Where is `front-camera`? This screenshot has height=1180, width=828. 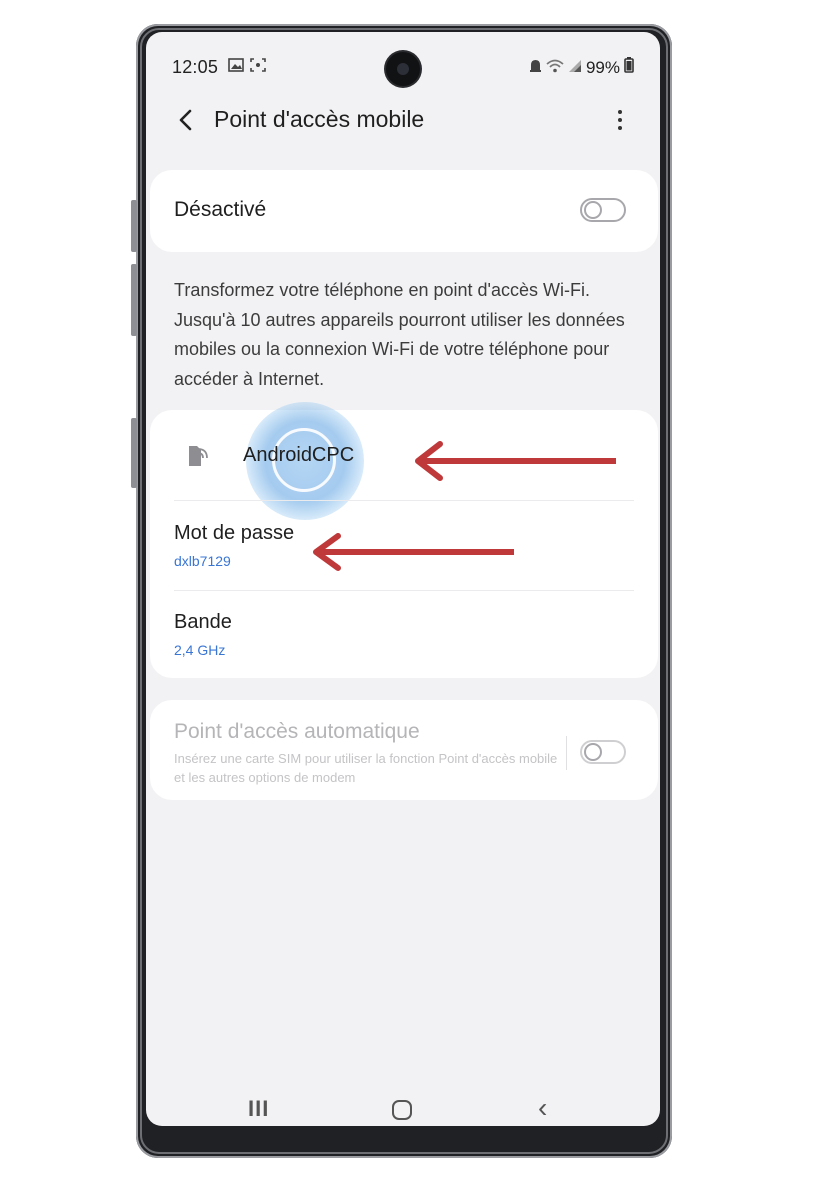
front-camera is located at coordinates (403, 69).